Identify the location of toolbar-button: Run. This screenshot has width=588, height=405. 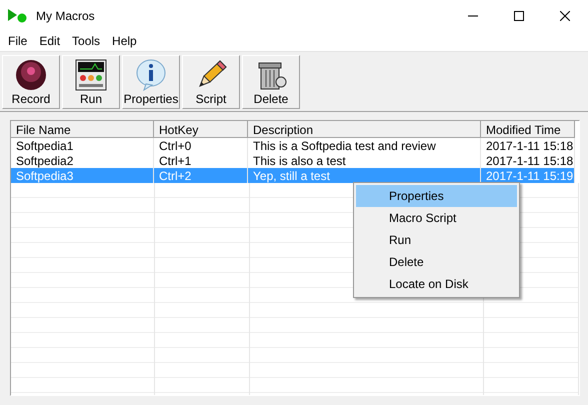
(91, 82).